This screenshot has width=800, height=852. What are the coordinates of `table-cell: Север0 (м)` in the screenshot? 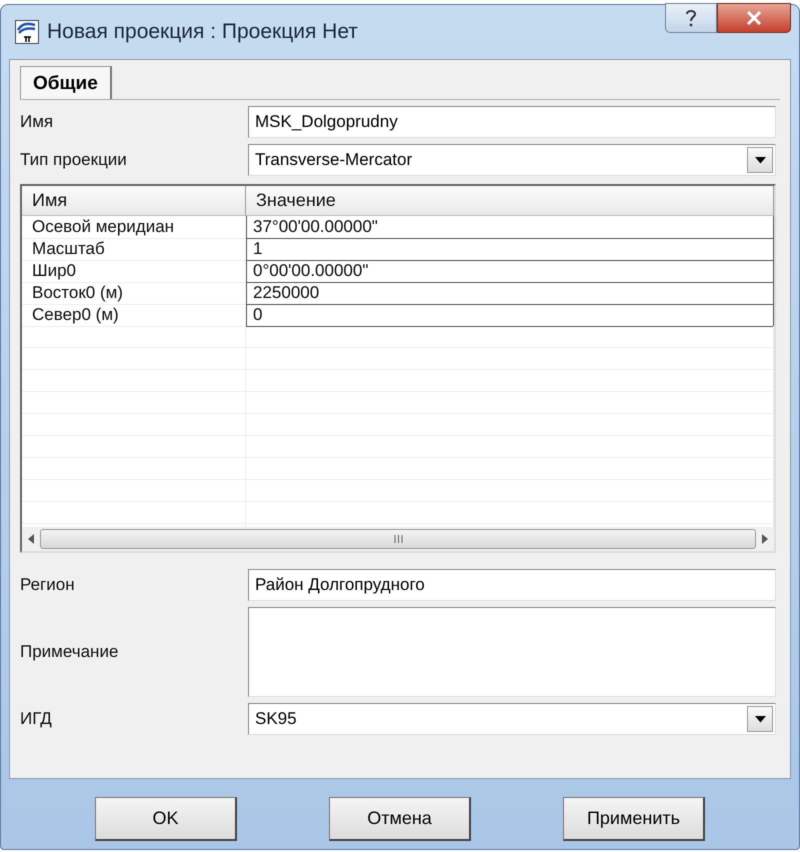 It's located at (134, 315).